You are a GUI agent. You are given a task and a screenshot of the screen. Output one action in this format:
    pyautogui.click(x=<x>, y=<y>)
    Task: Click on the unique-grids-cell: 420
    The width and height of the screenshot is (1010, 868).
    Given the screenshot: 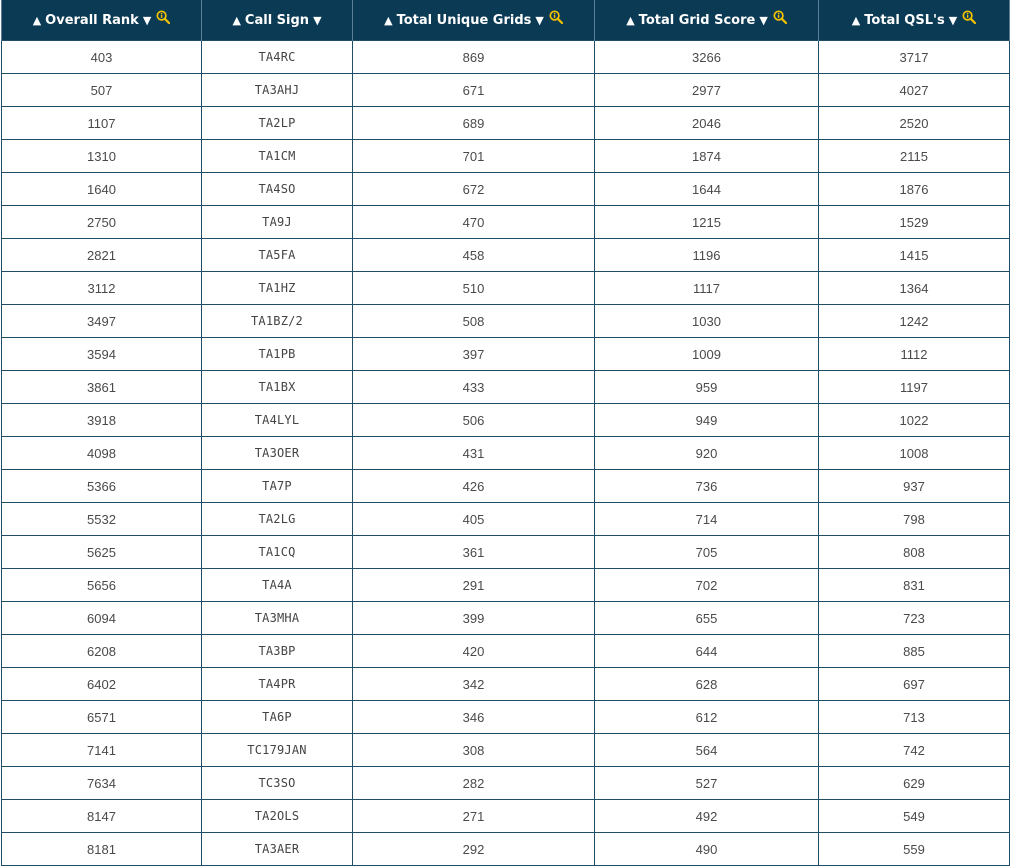 What is the action you would take?
    pyautogui.click(x=473, y=651)
    